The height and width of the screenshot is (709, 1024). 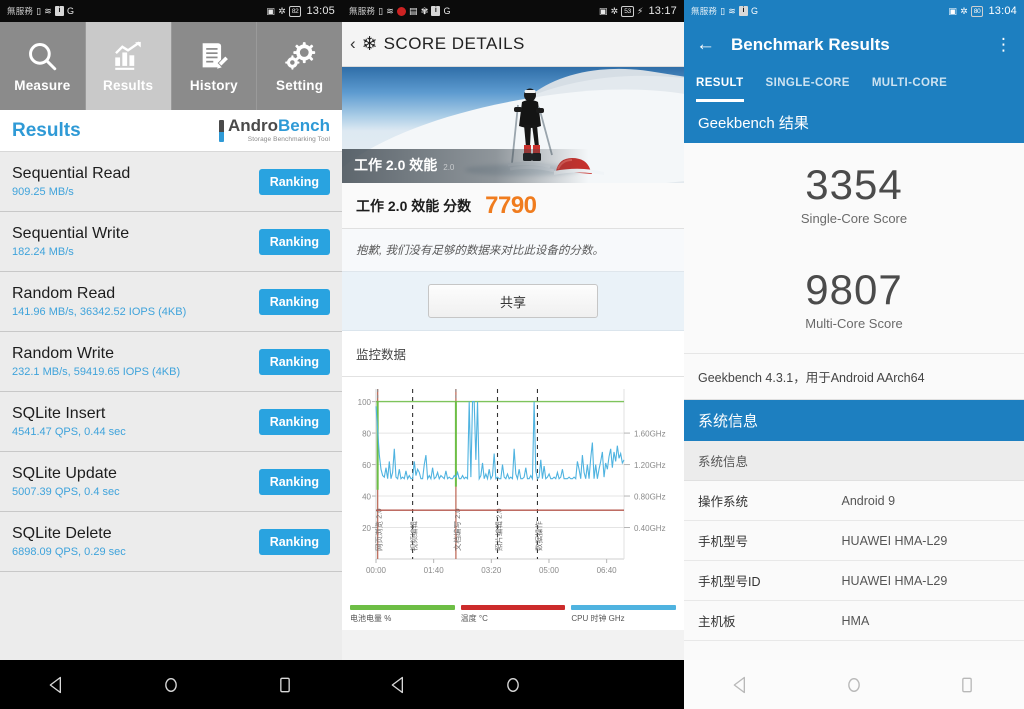 What do you see at coordinates (627, 11) in the screenshot?
I see `battery-level: 53` at bounding box center [627, 11].